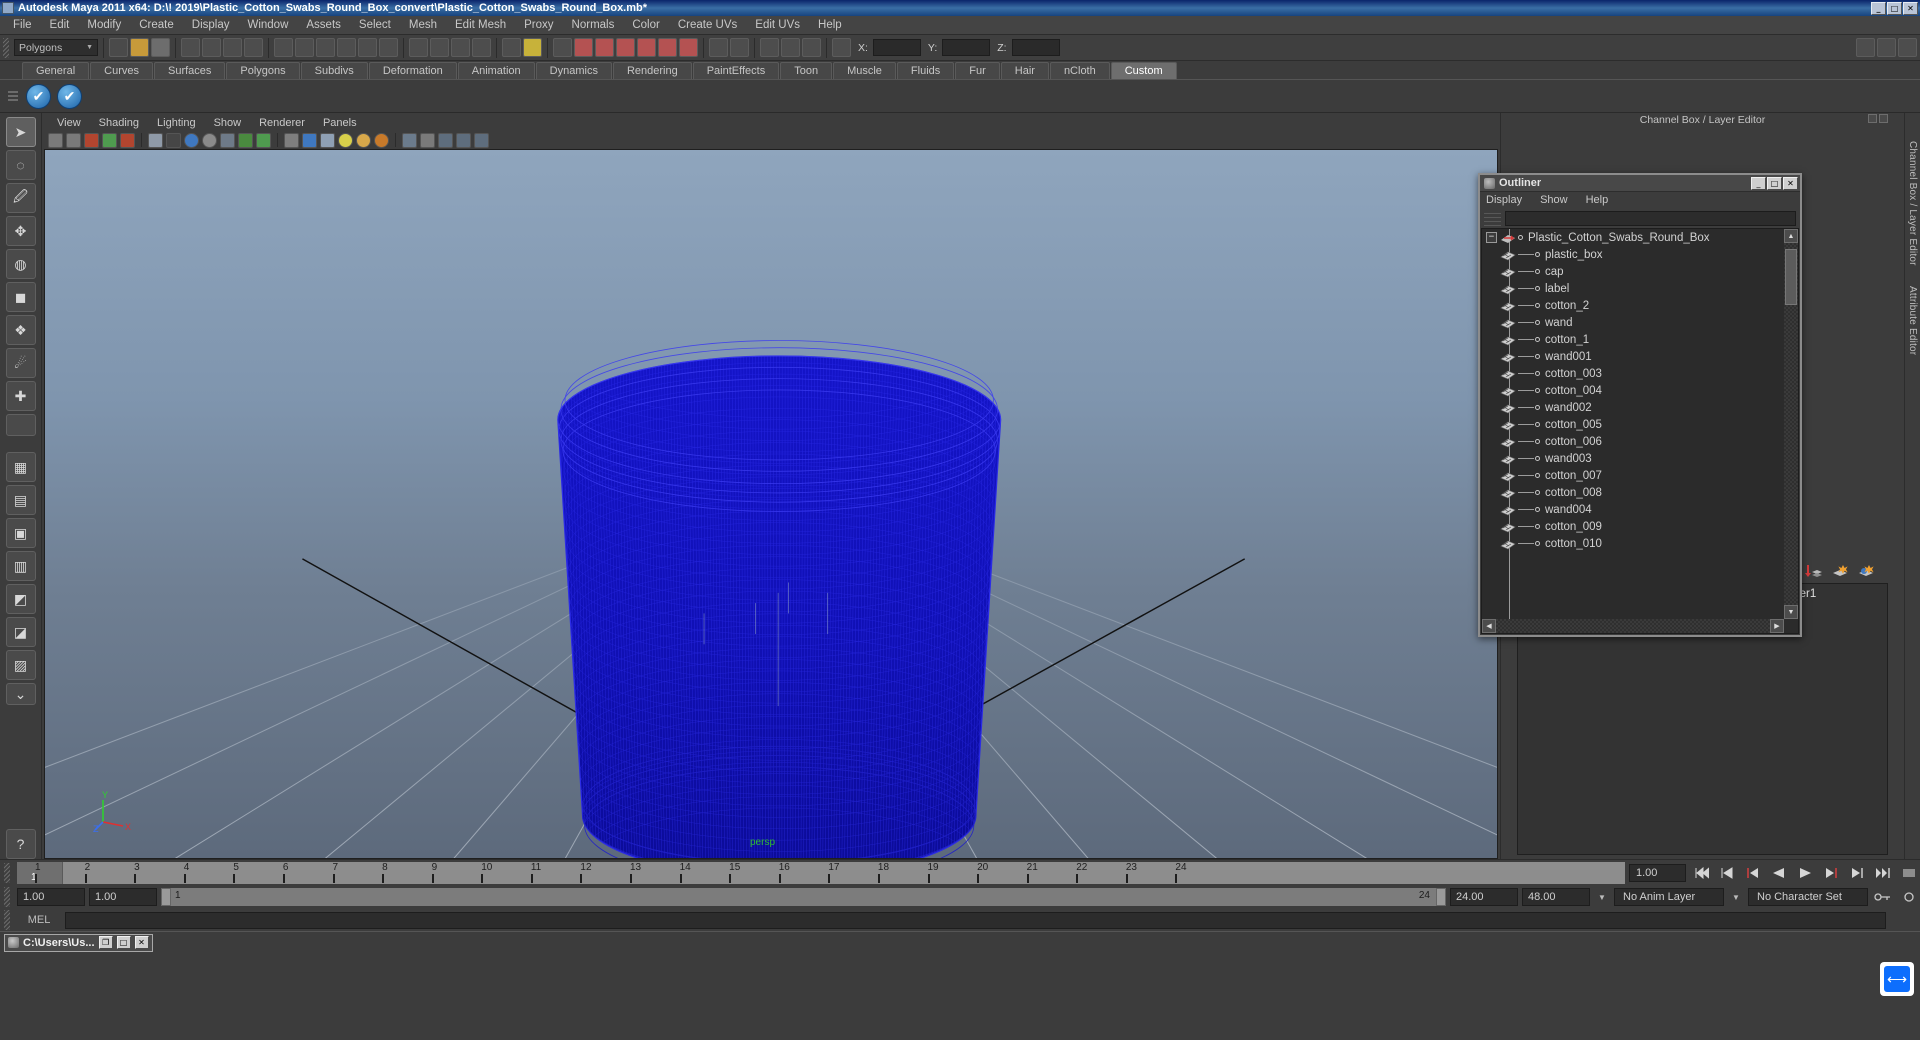 The height and width of the screenshot is (1040, 1920). I want to click on layout-graph-editor: ◩, so click(20, 599).